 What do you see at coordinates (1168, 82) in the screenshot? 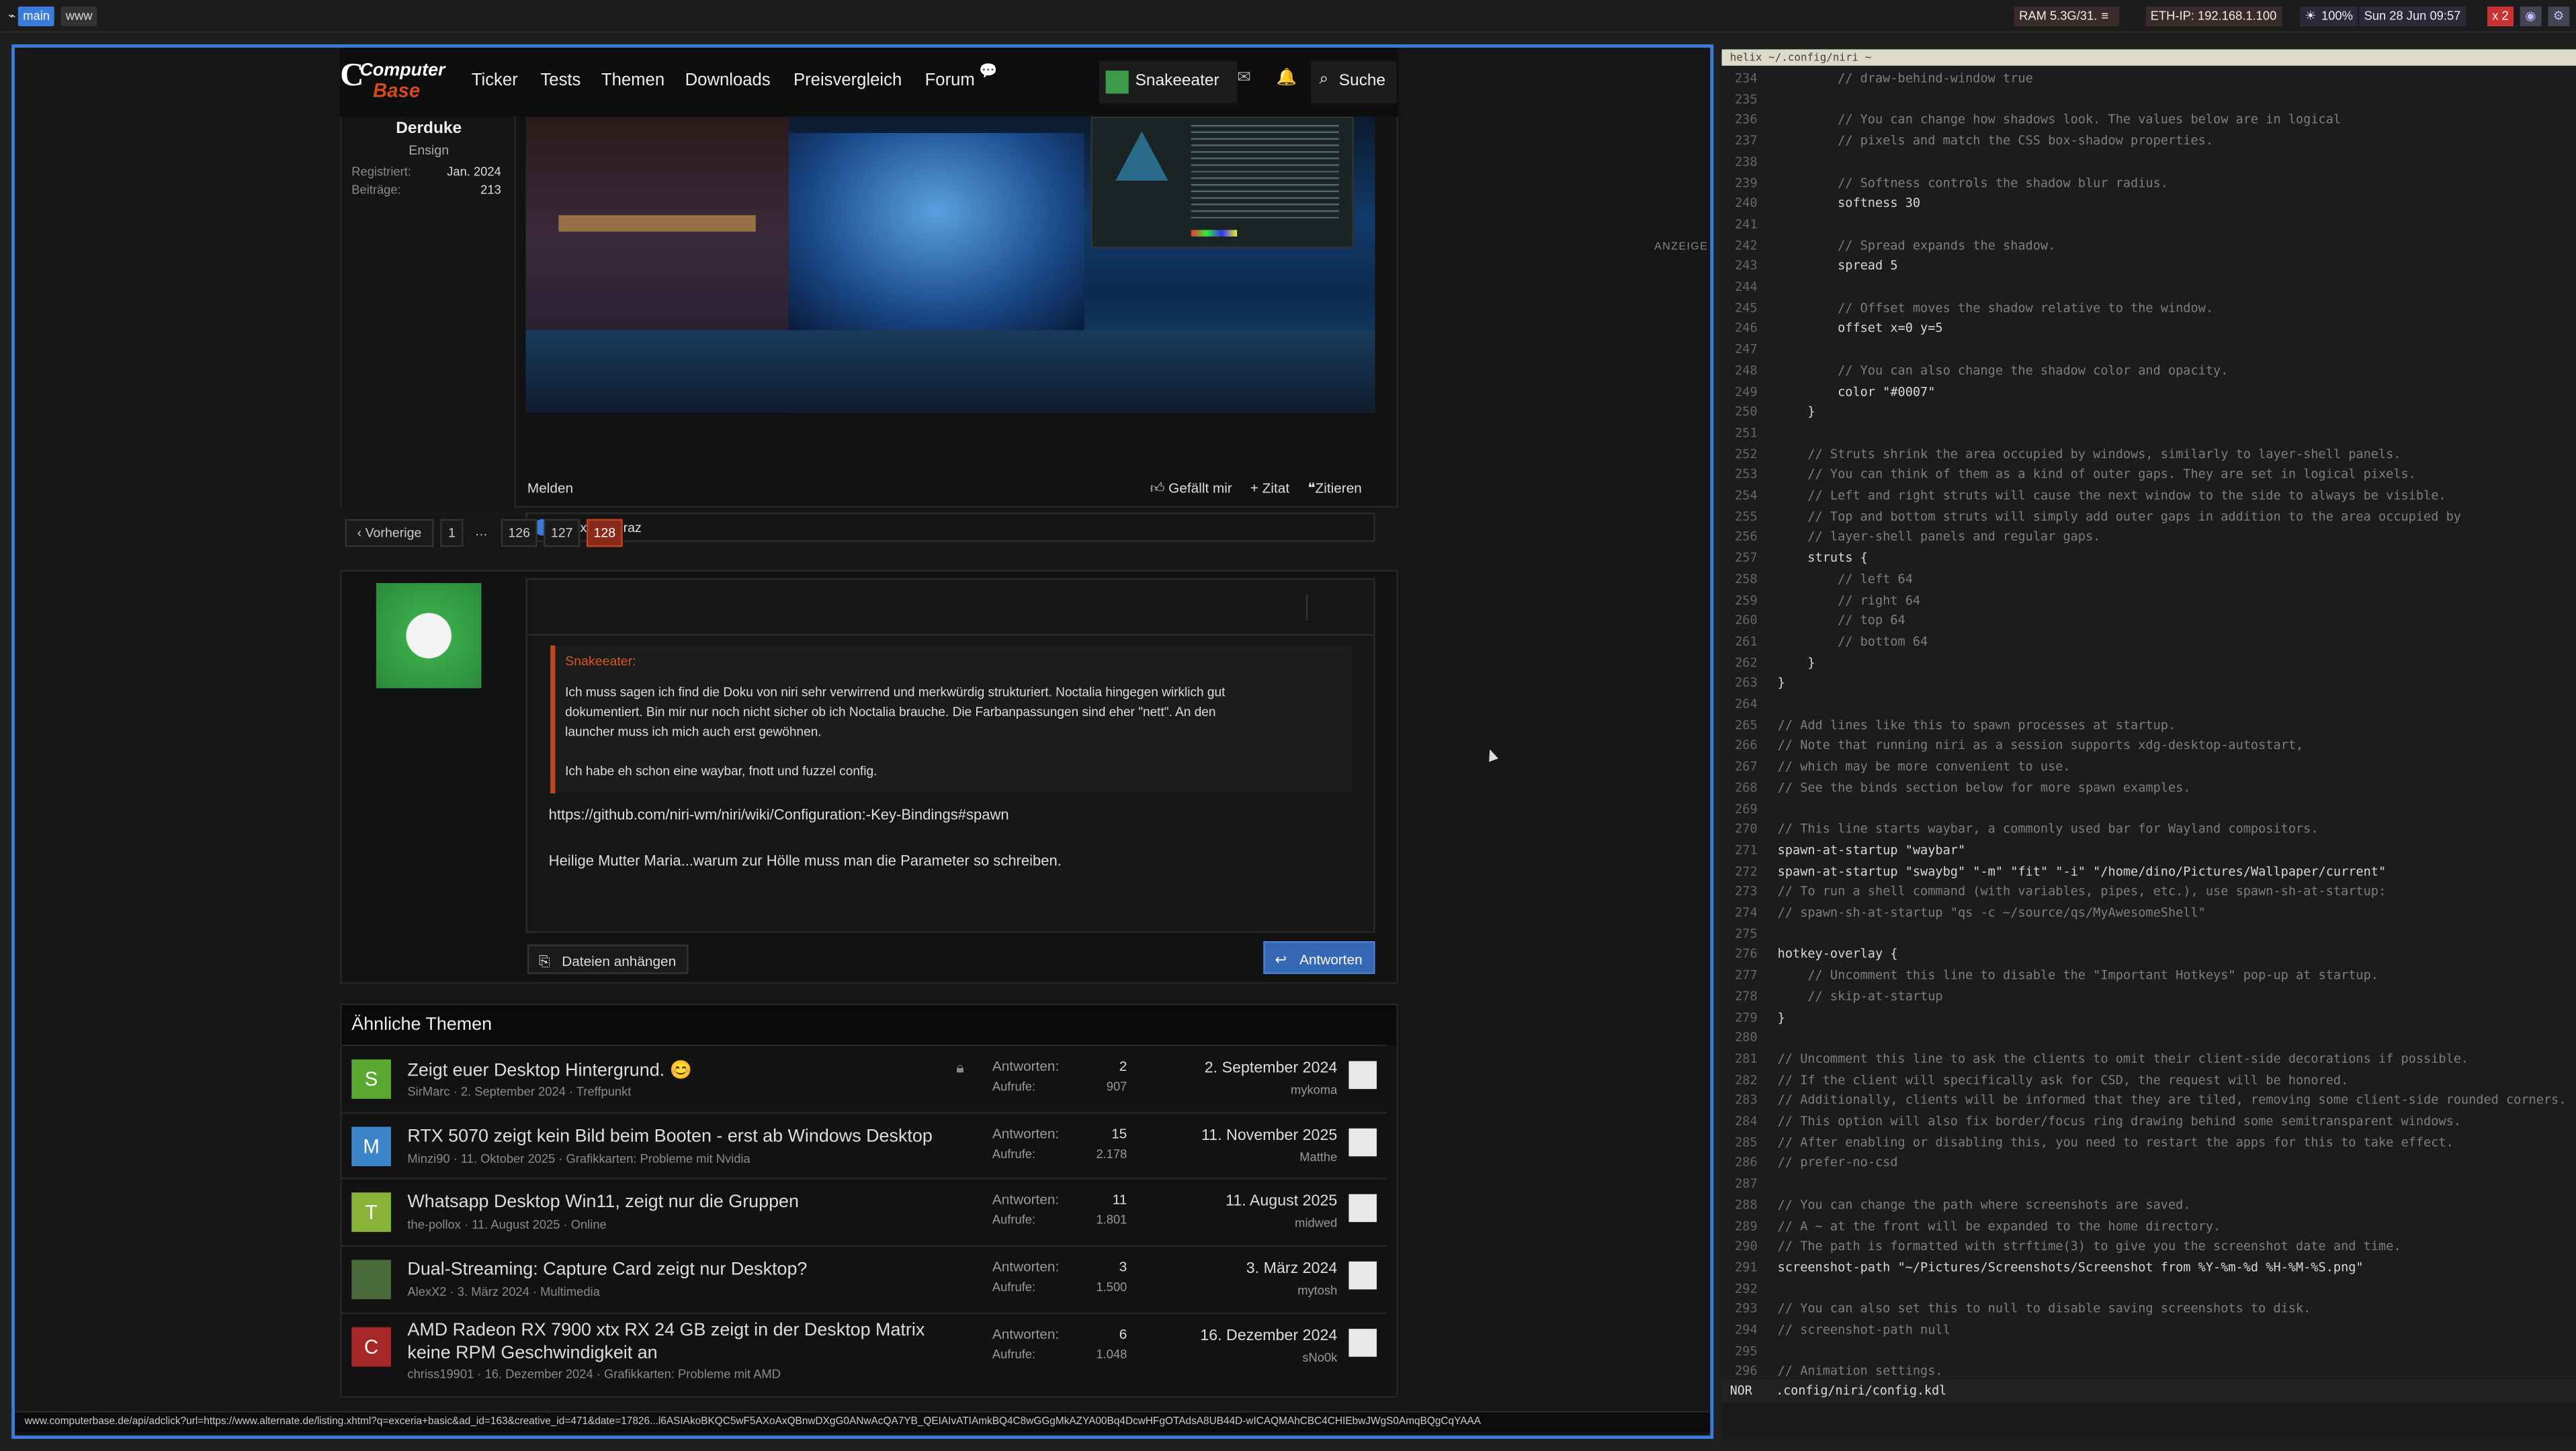
I see `user-menu: Snakeeater` at bounding box center [1168, 82].